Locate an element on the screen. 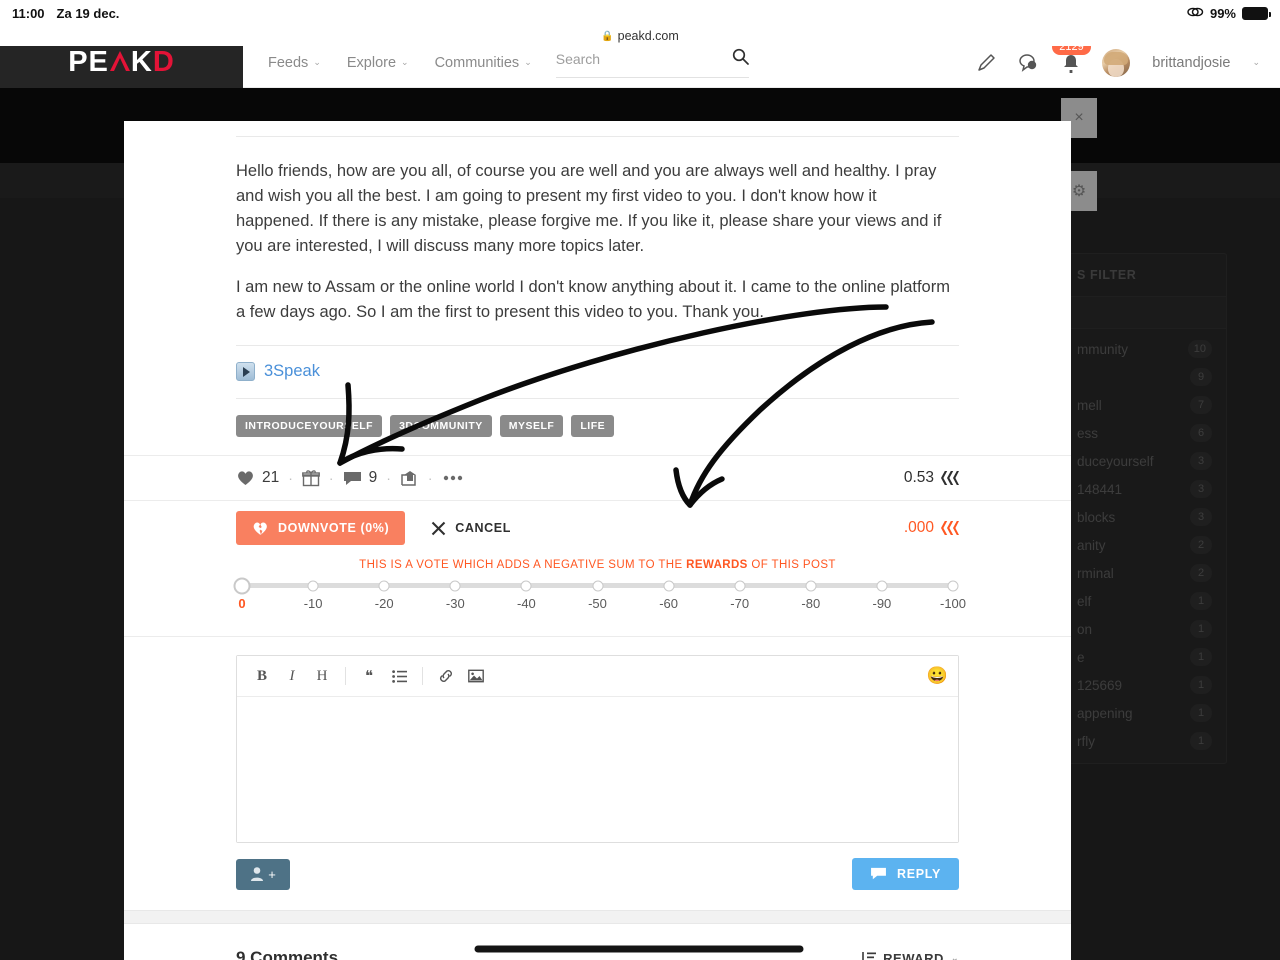  nav-item-explore: Explore ⌄ is located at coordinates (378, 63).